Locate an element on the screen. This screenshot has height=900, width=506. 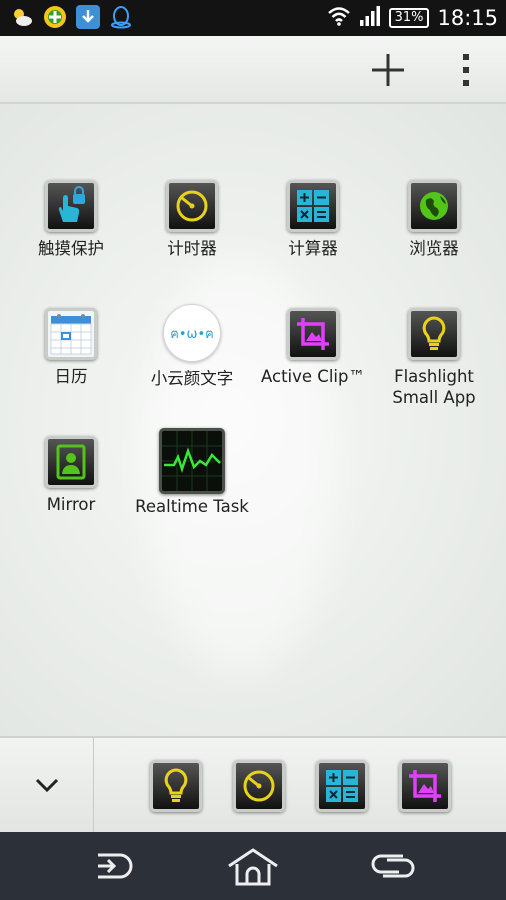
app-label: Realtime Task is located at coordinates (192, 506).